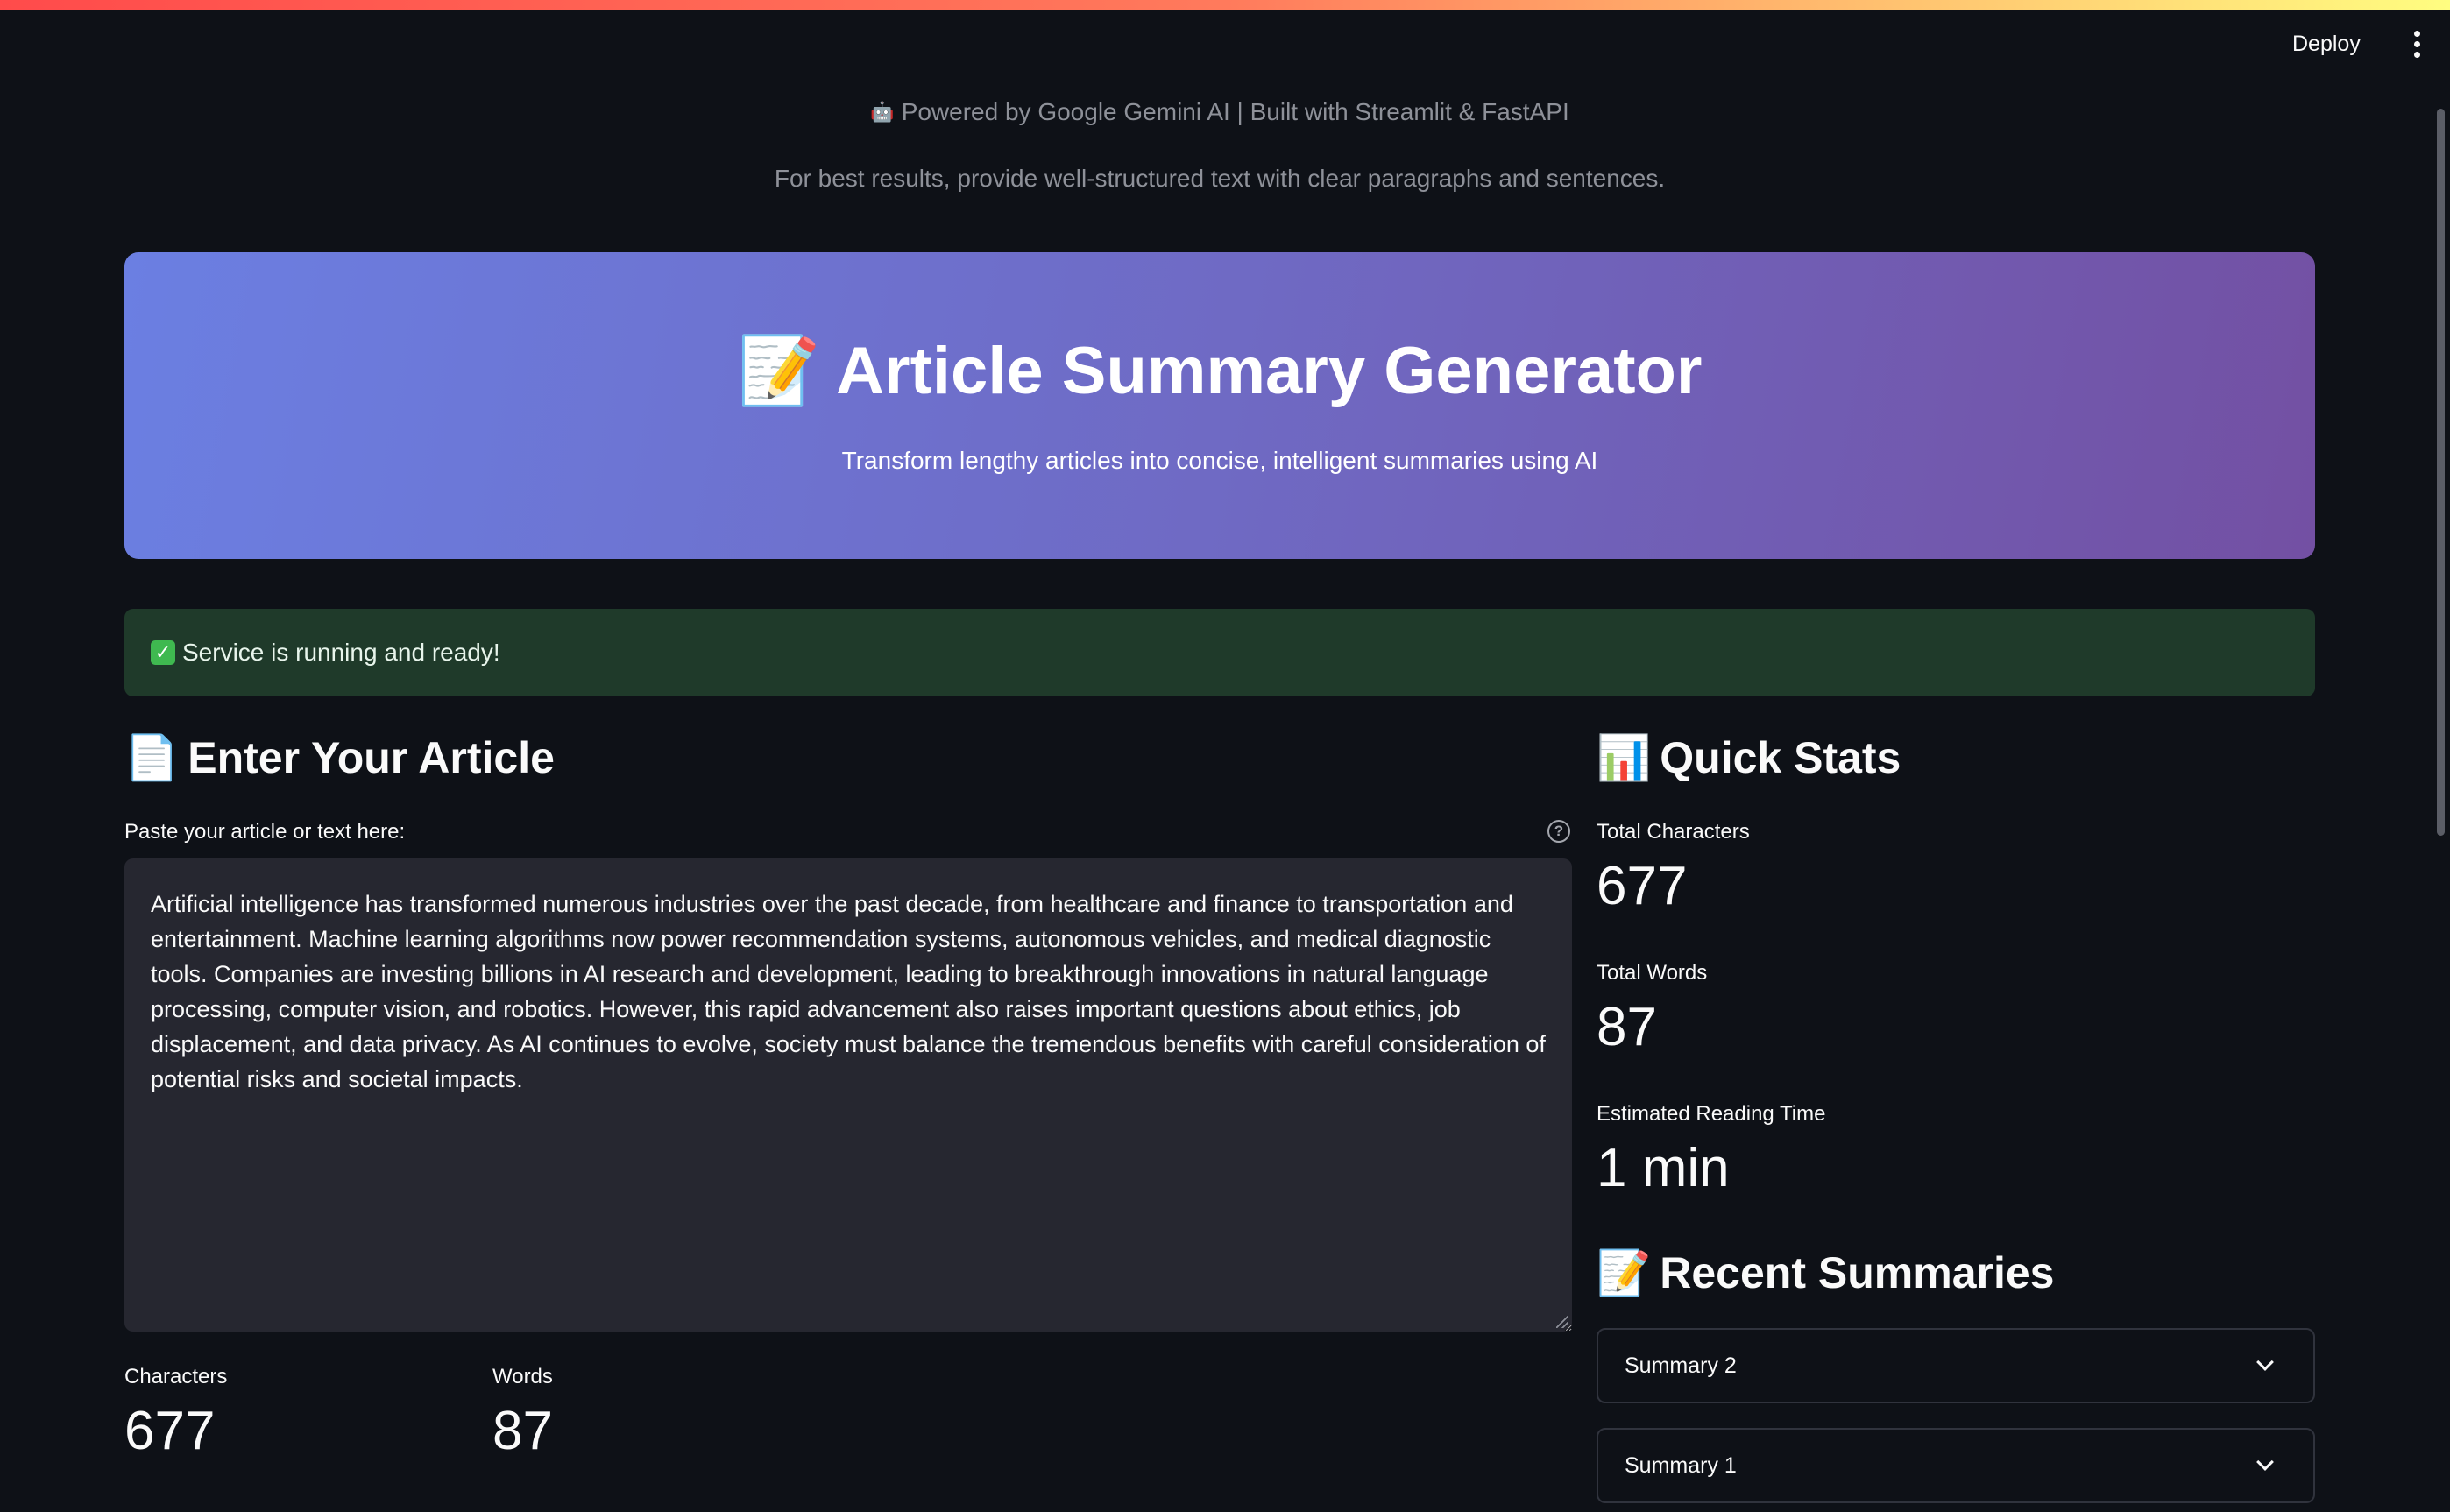 This screenshot has width=2450, height=1512. I want to click on page-title-text: Article Summary Generator, so click(1269, 371).